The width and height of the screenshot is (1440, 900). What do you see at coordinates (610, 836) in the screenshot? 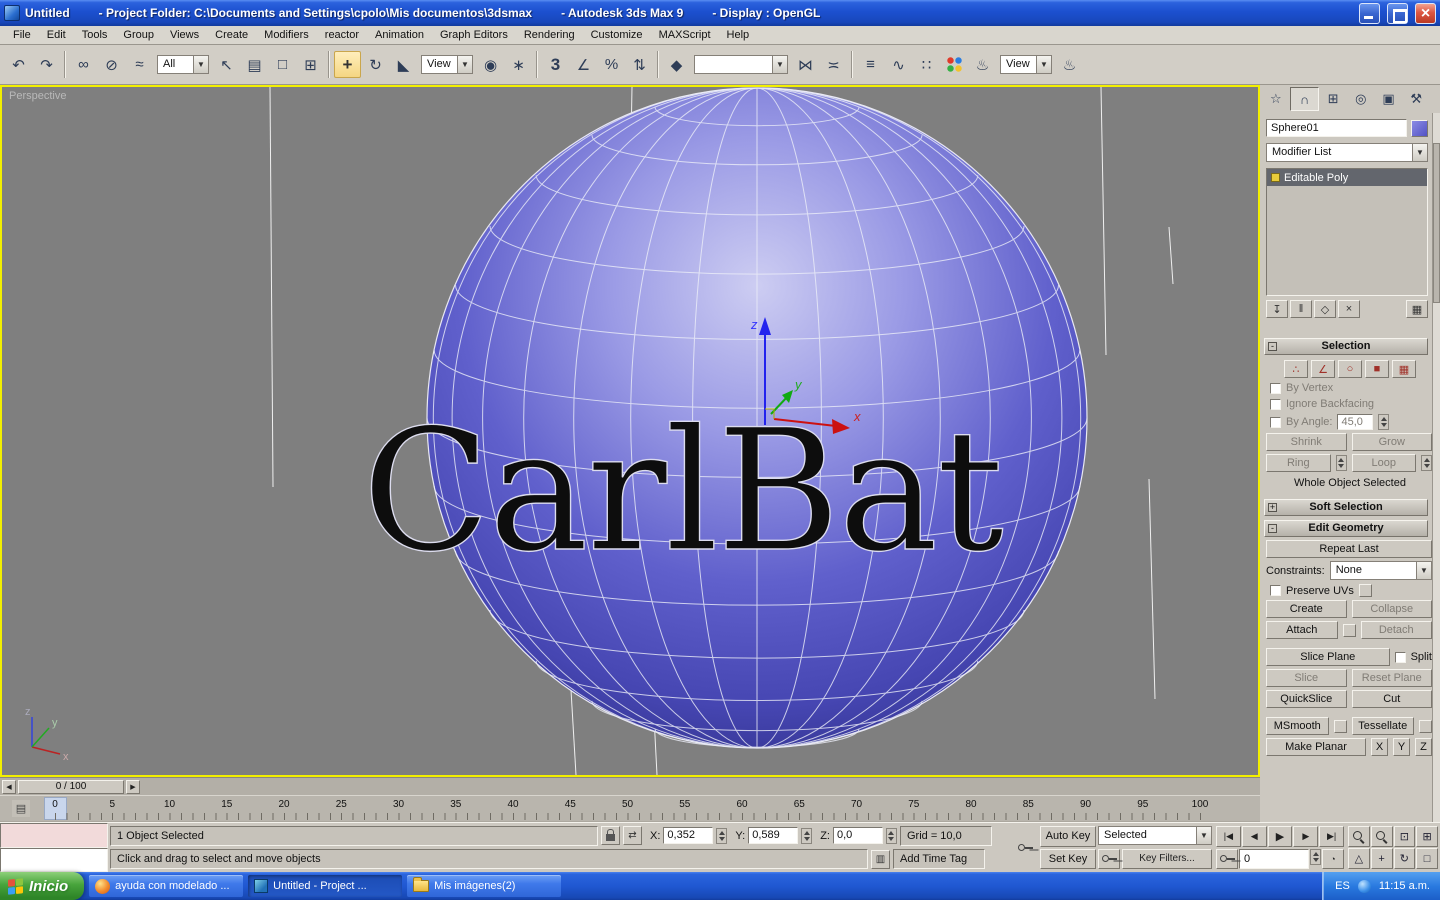
I see `selection-lock-toggle` at bounding box center [610, 836].